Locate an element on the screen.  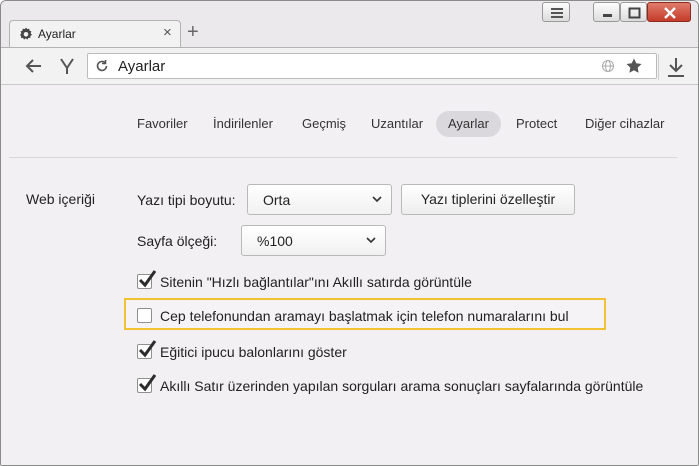
toolbar-separator is located at coordinates (658, 67).